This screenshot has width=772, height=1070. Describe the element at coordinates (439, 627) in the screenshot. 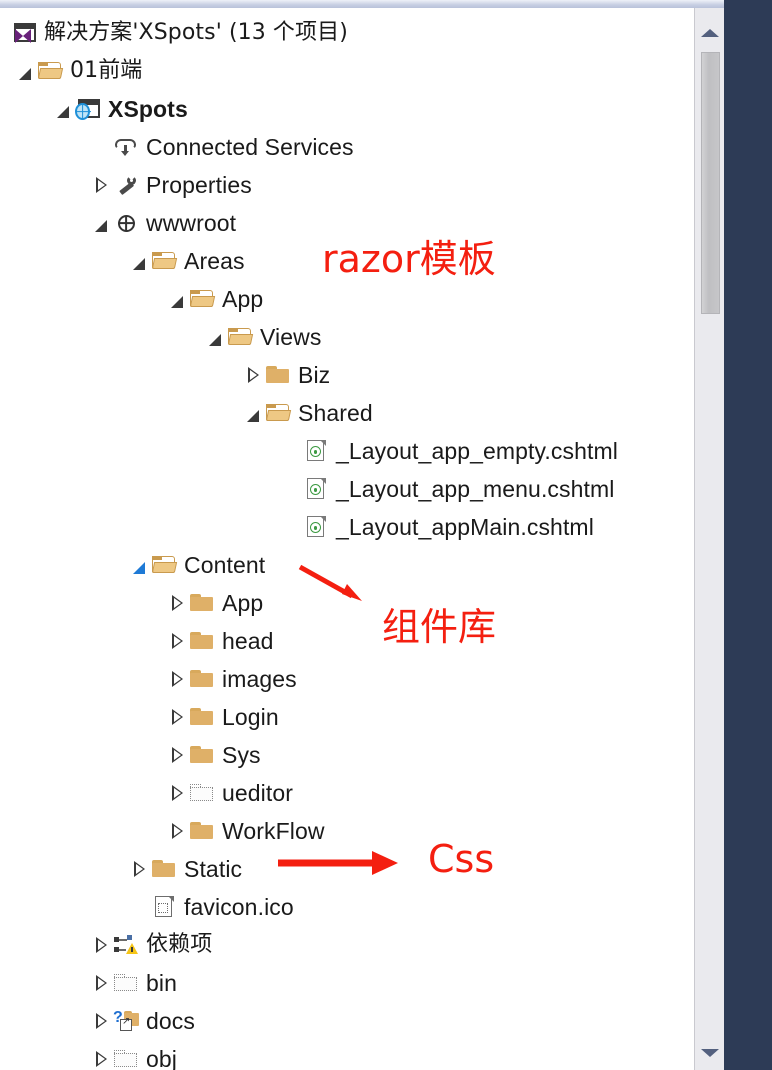

I see `annotation-text: 组件库` at that location.